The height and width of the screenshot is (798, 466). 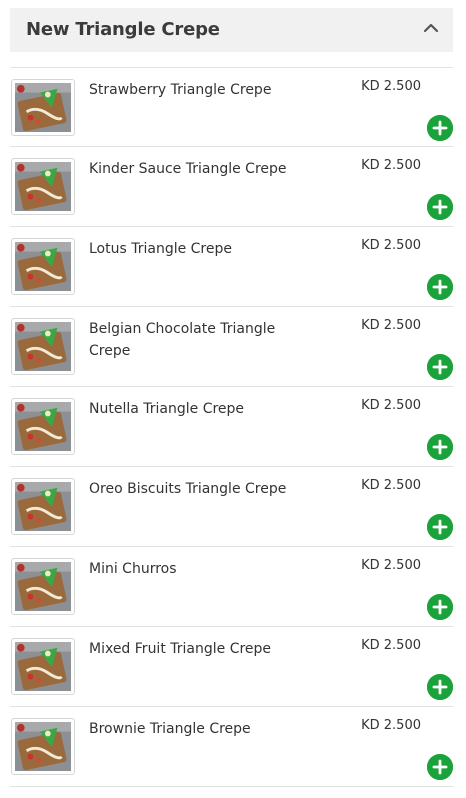 I want to click on menu-item: Mini Churros KD 2.500, so click(x=231, y=587).